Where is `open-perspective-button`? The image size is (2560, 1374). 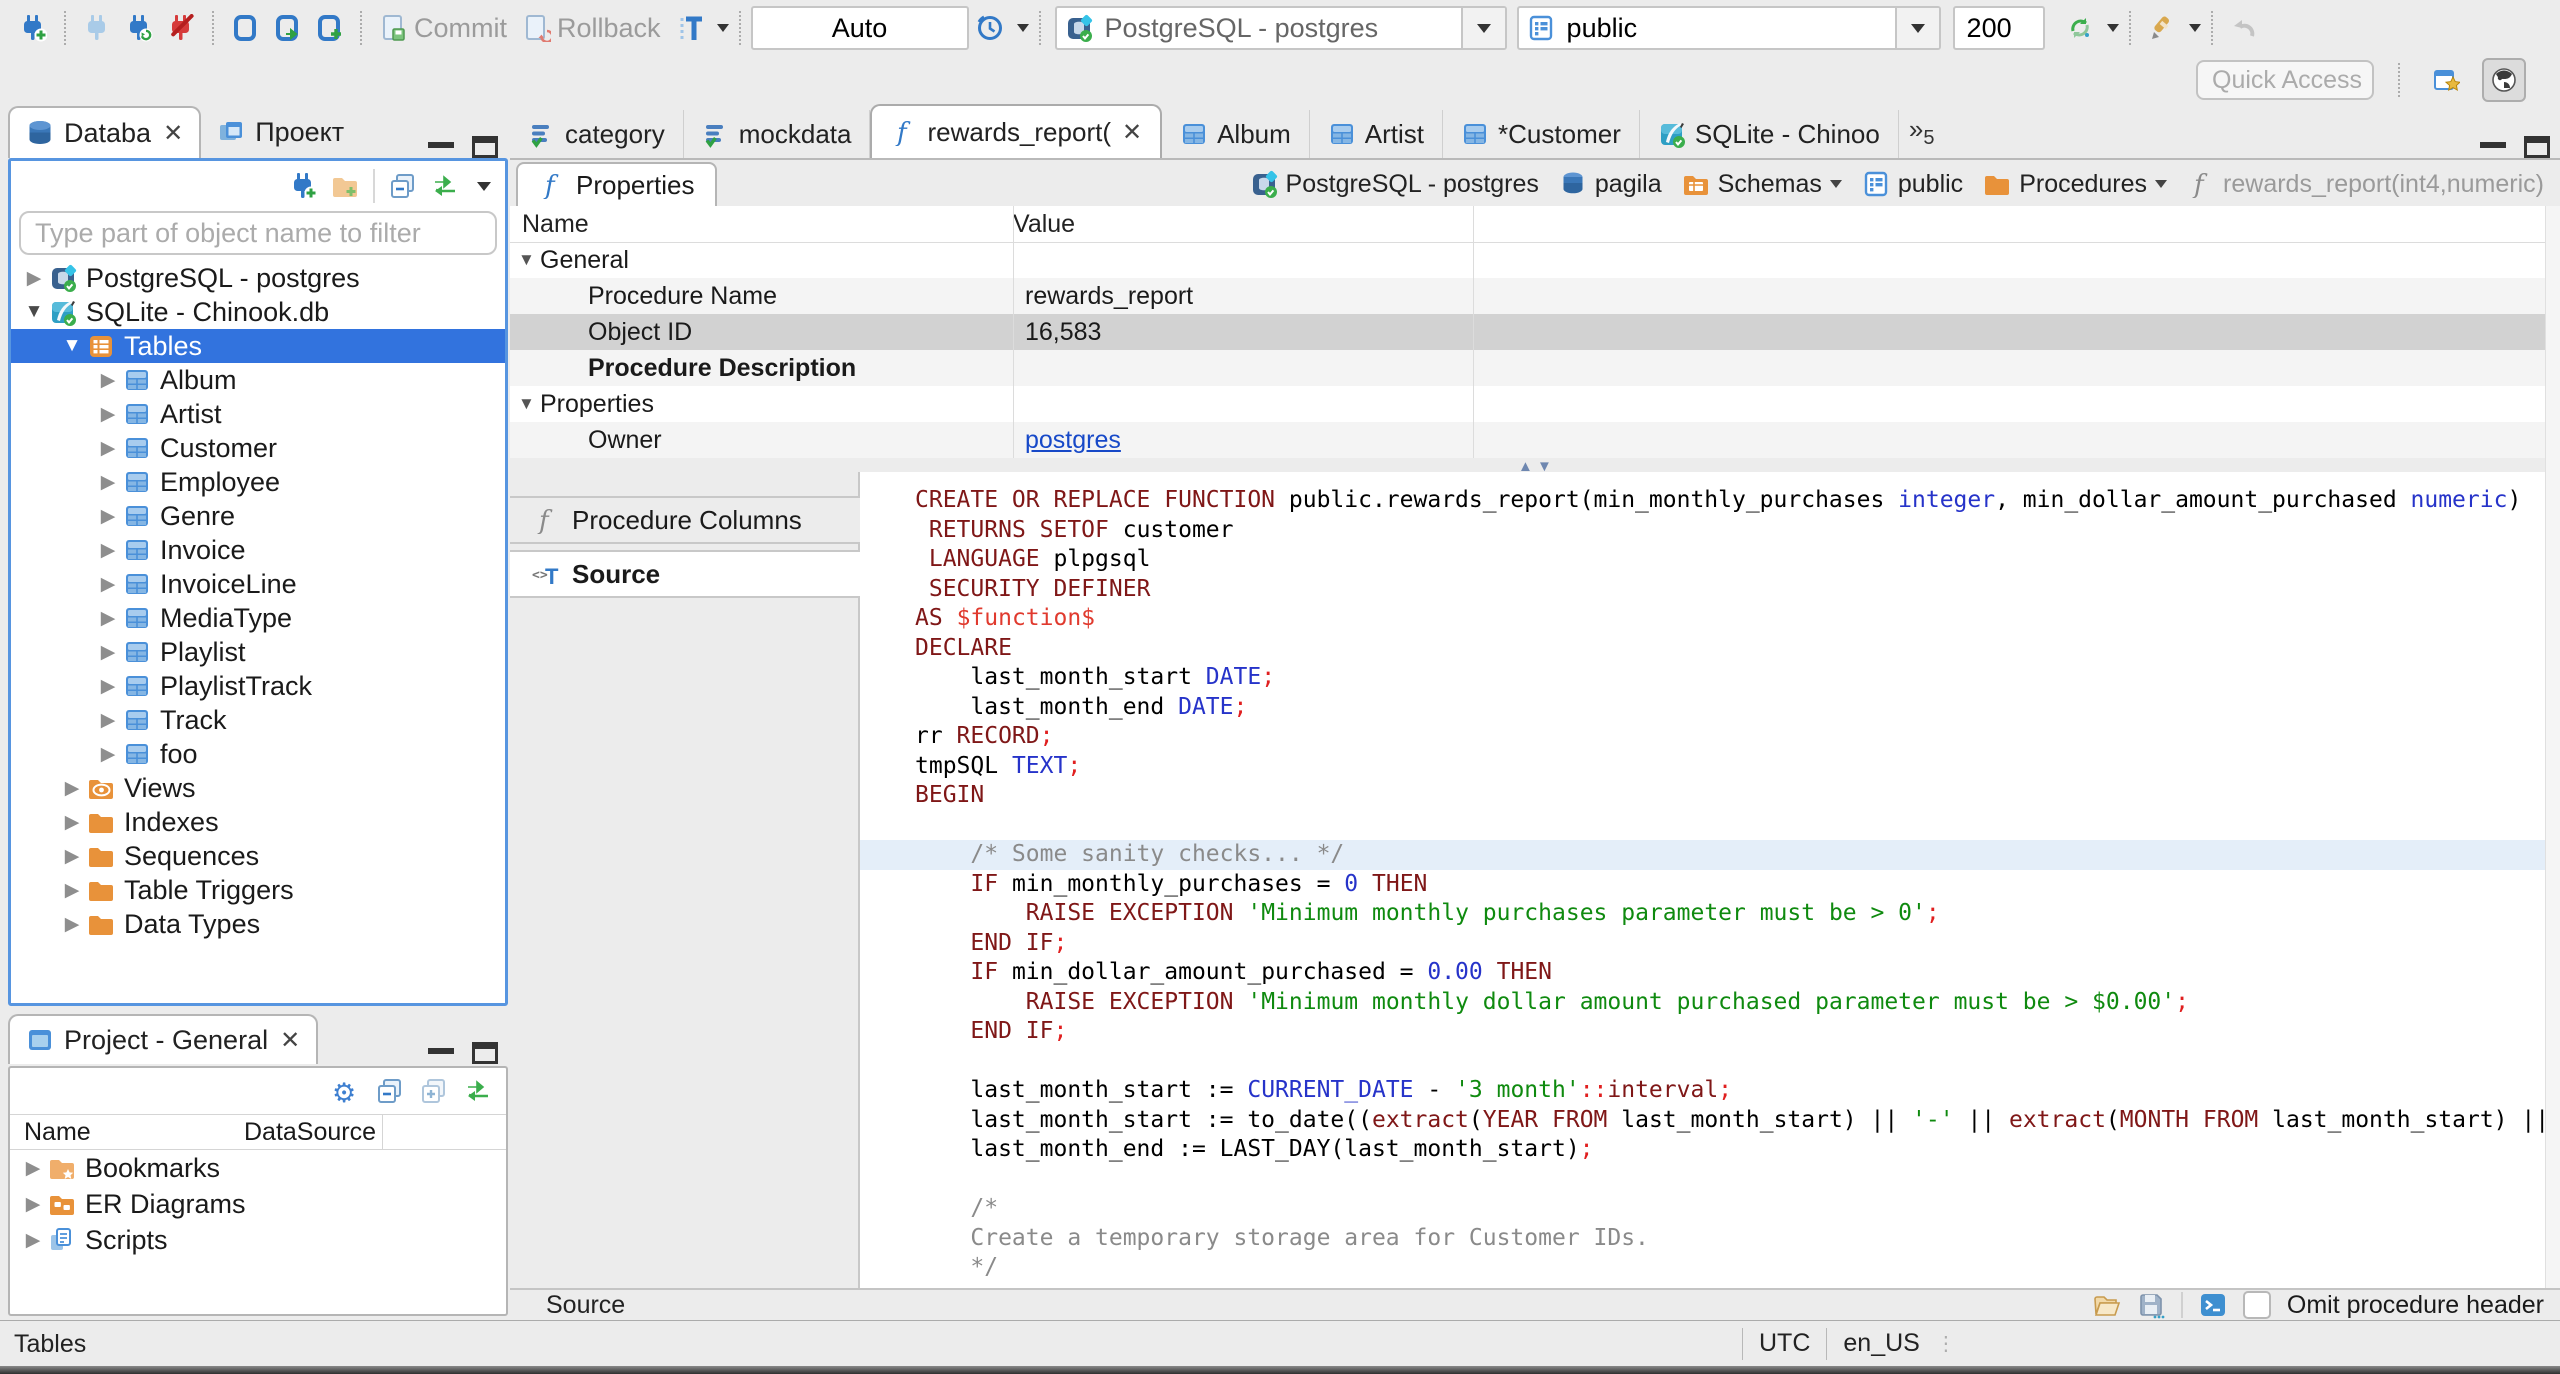
open-perspective-button is located at coordinates (2446, 80).